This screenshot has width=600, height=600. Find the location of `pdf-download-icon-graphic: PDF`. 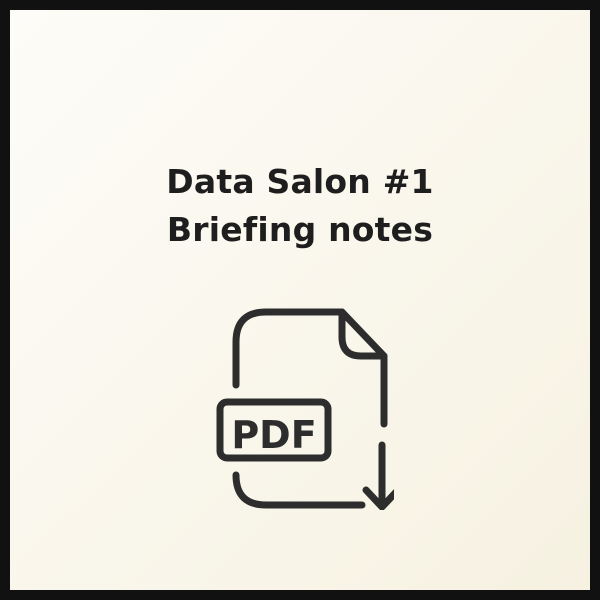

pdf-download-icon-graphic: PDF is located at coordinates (309, 409).